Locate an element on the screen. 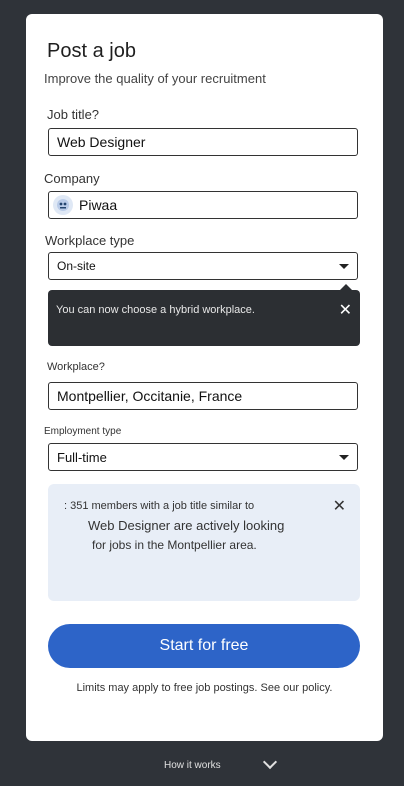 This screenshot has width=404, height=786. workplace-type-value: On-site is located at coordinates (76, 266).